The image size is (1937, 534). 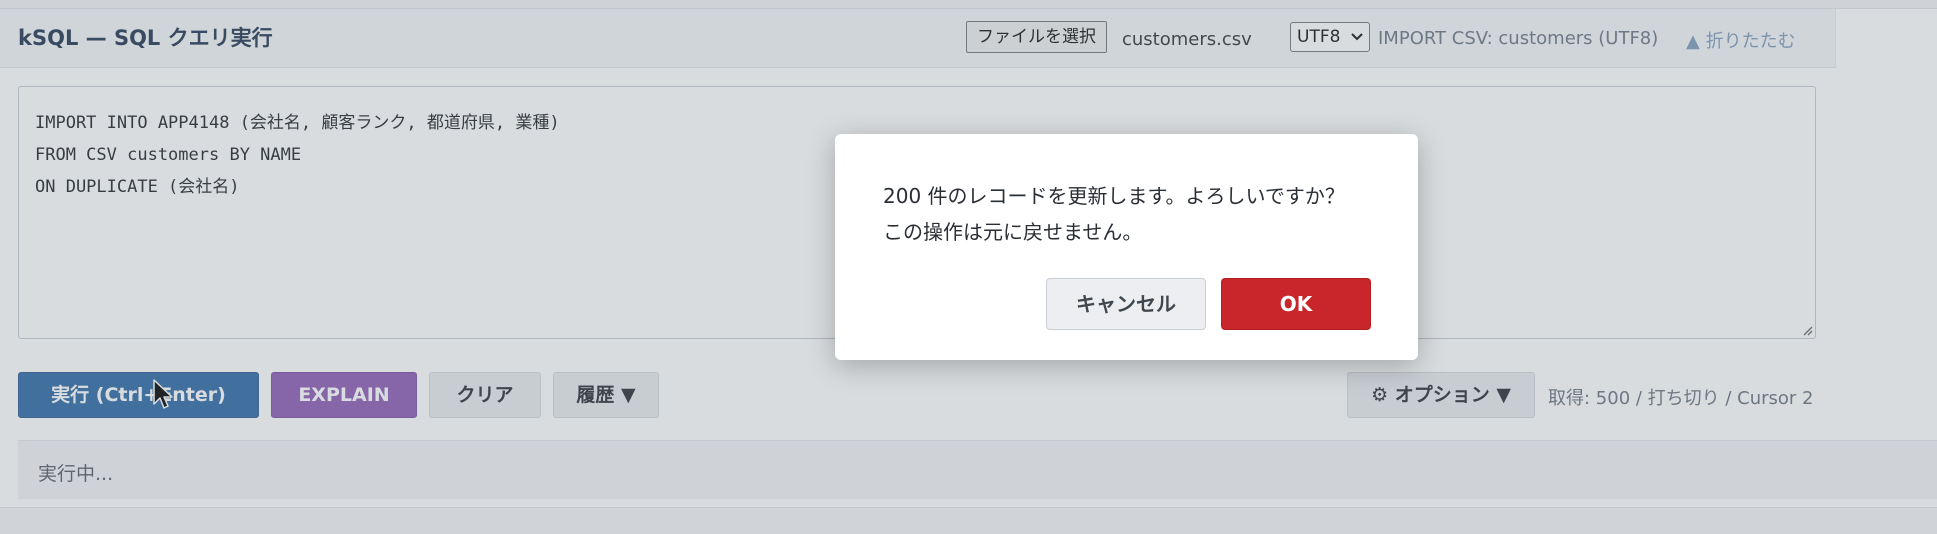 I want to click on dialog-message: 200 件のレコードを更新します。よろしいですか？ この操作は元に戻せません。, so click(x=1114, y=214).